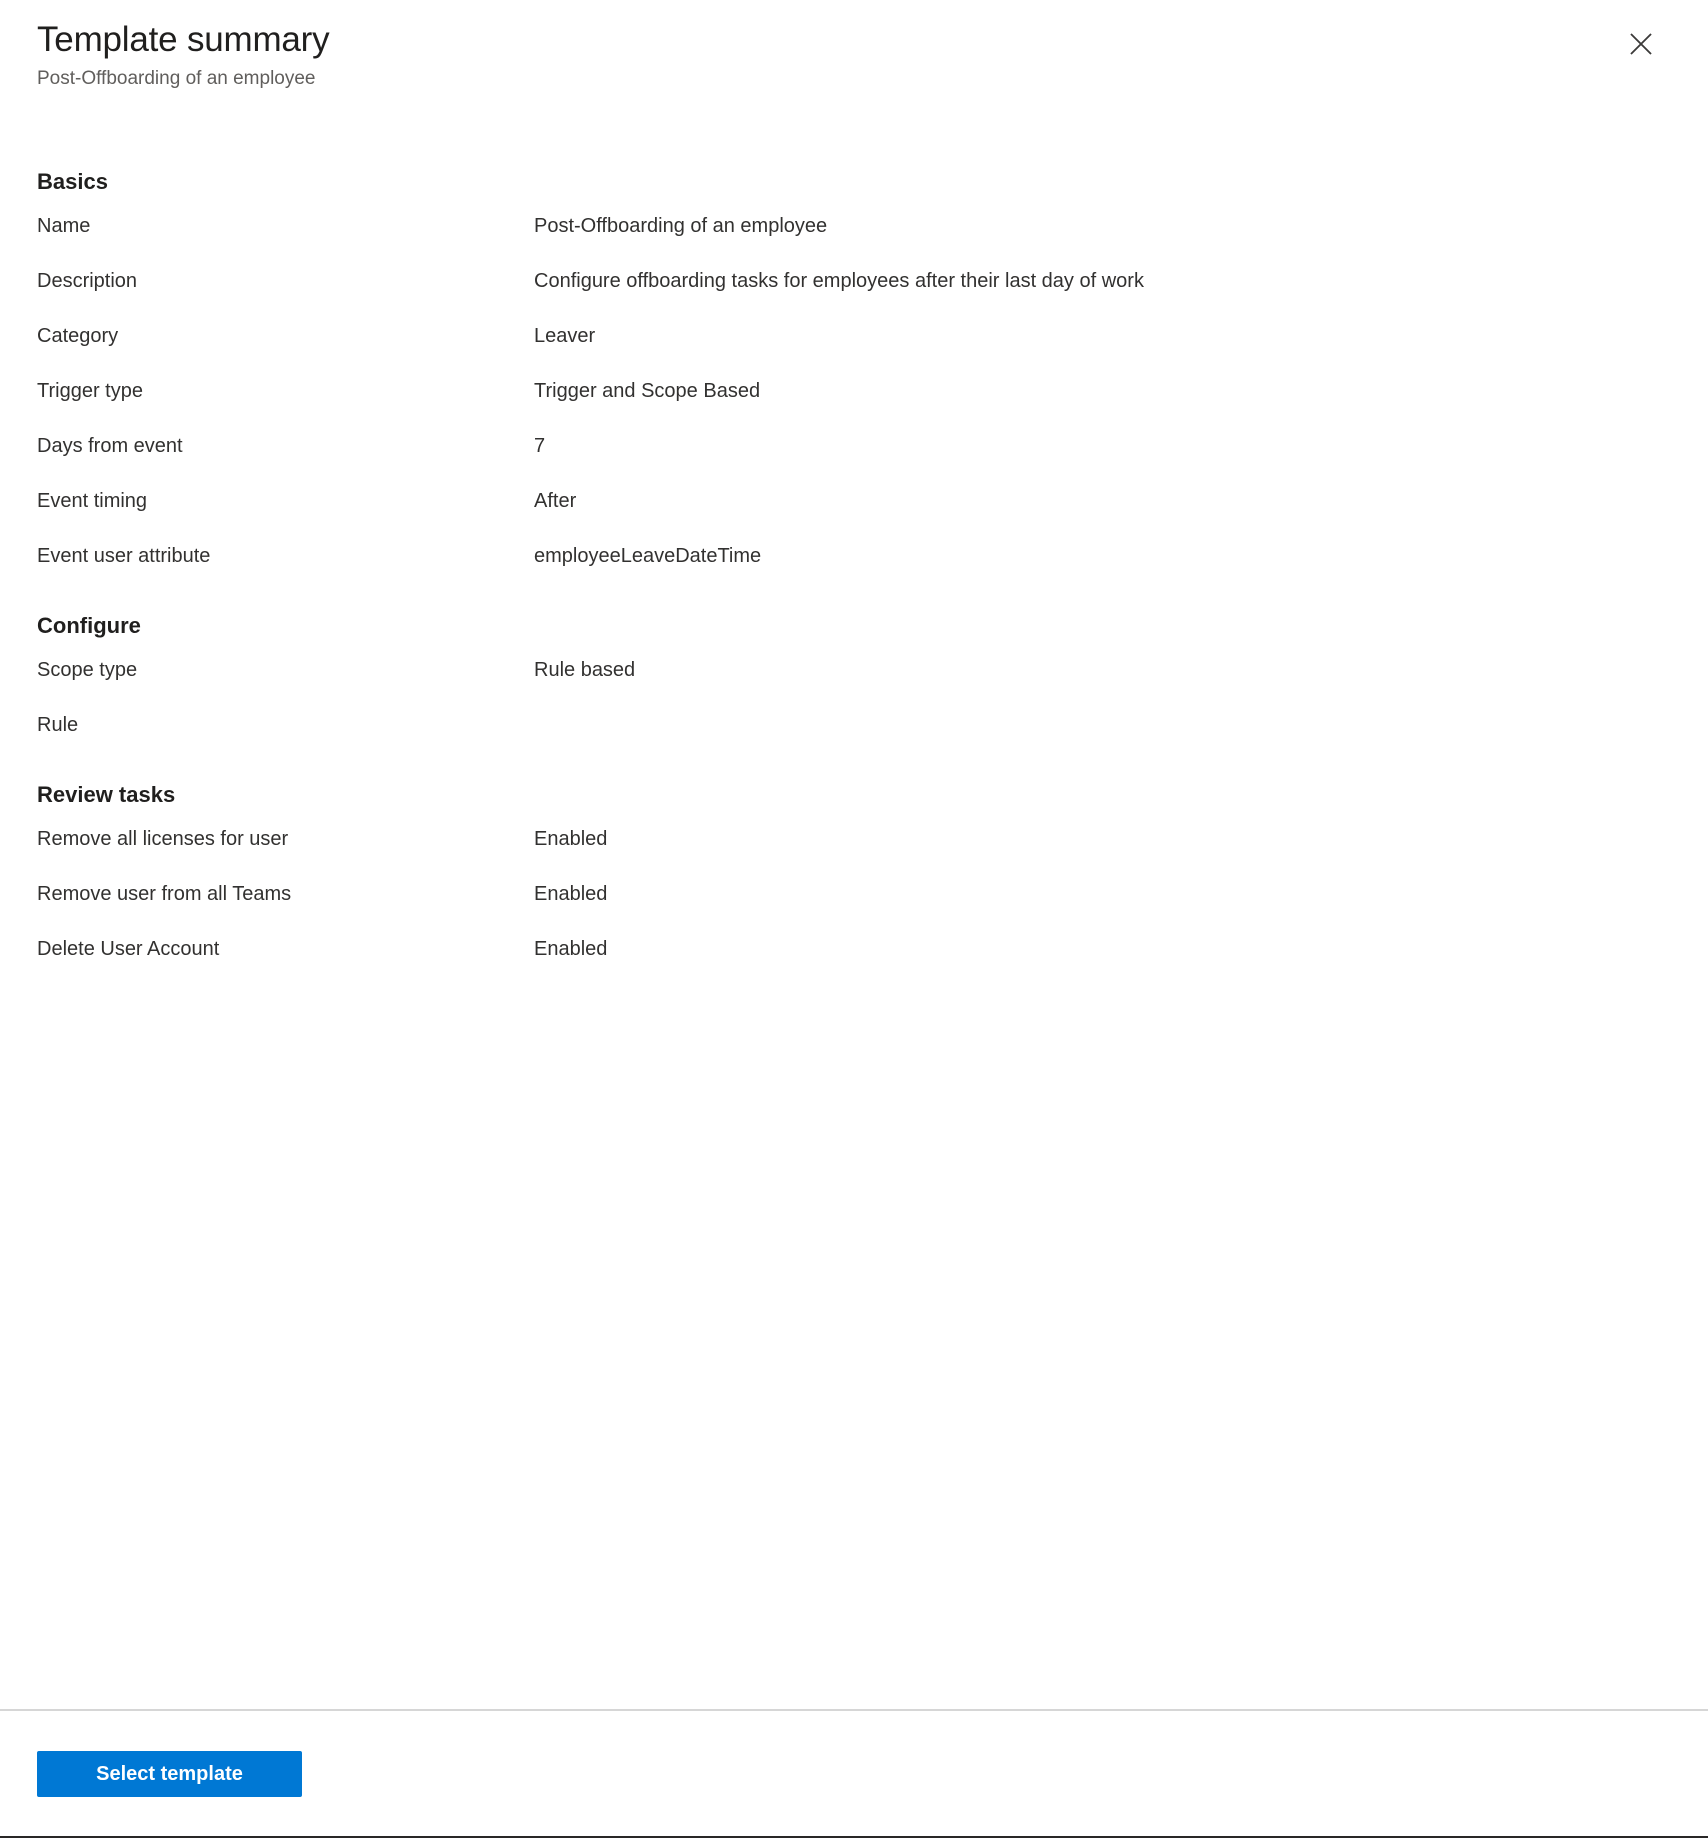 This screenshot has width=1708, height=1838. What do you see at coordinates (176, 78) in the screenshot?
I see `page-subtitle: Post-Offboarding of an employee` at bounding box center [176, 78].